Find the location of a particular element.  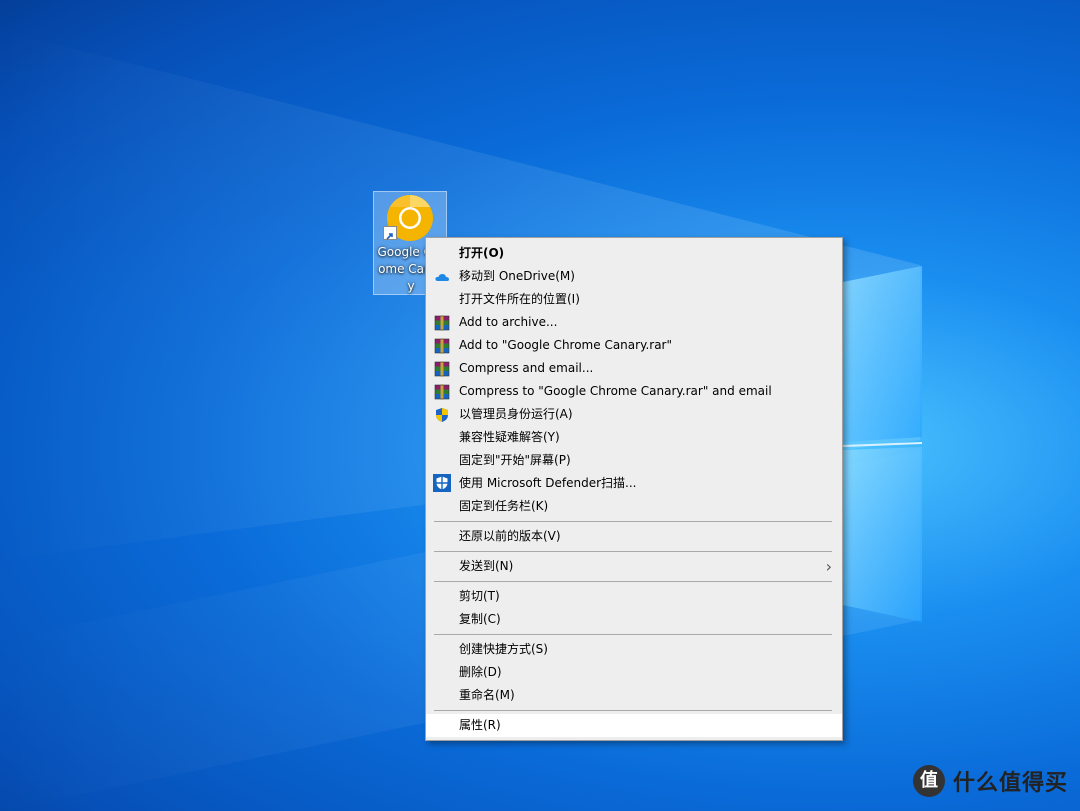

menu-item: 兼容性疑难解答(Y) is located at coordinates (634, 437).